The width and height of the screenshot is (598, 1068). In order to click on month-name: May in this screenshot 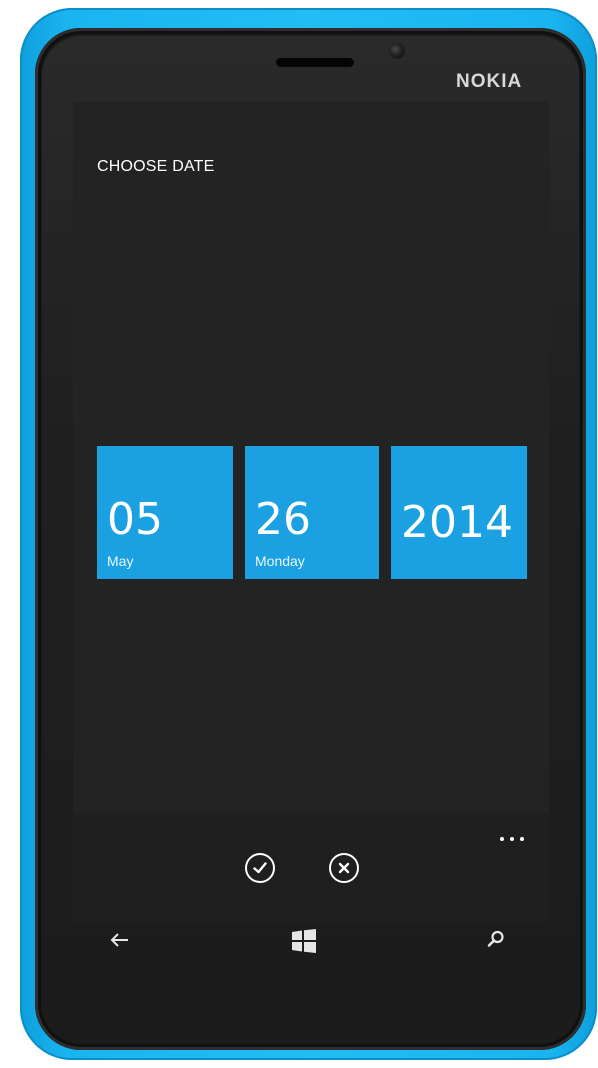, I will do `click(120, 561)`.